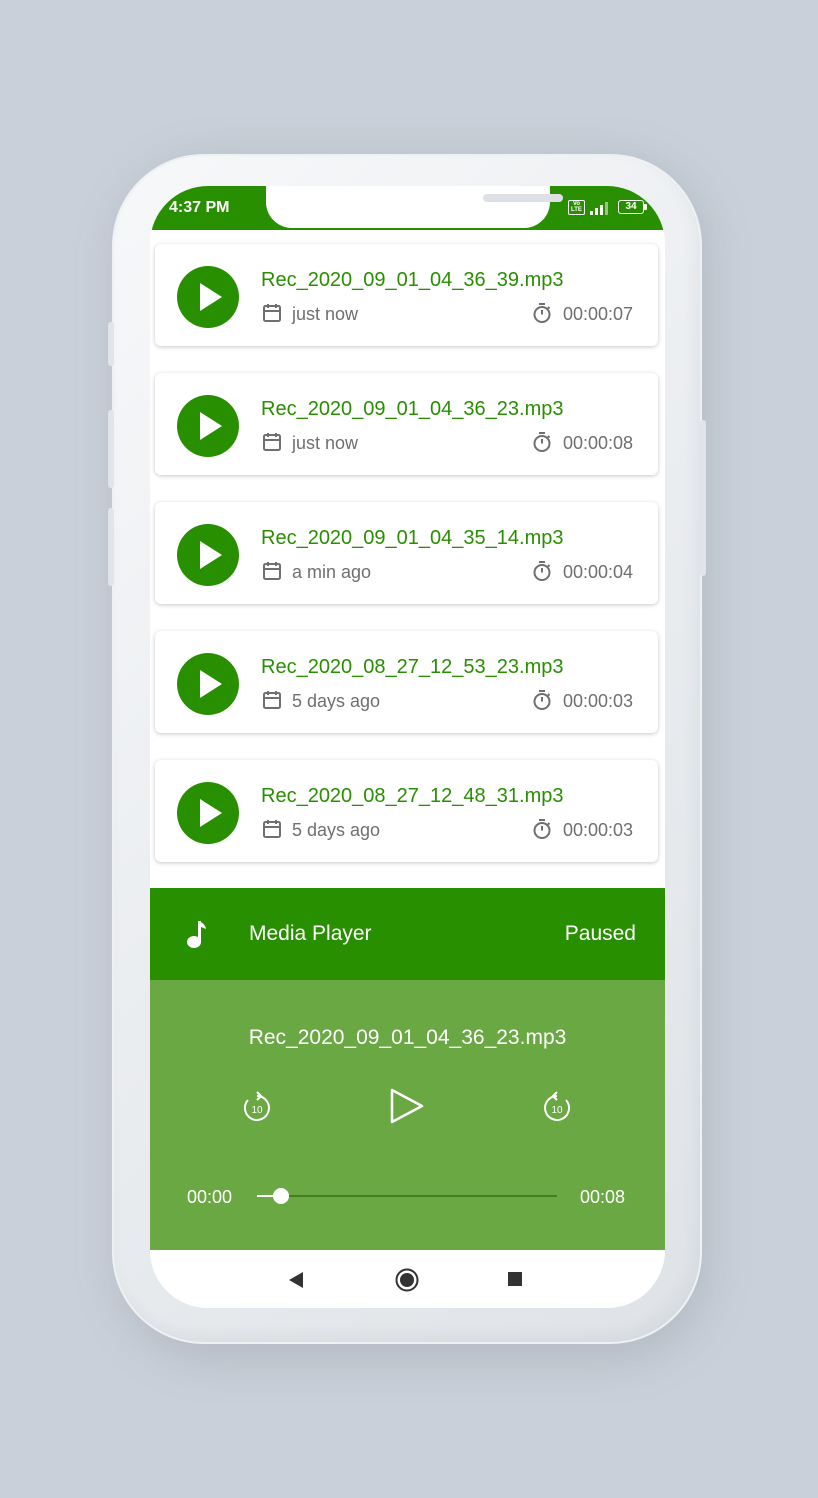 The width and height of the screenshot is (818, 1498). I want to click on replay-10-icon: 10, so click(256, 1106).